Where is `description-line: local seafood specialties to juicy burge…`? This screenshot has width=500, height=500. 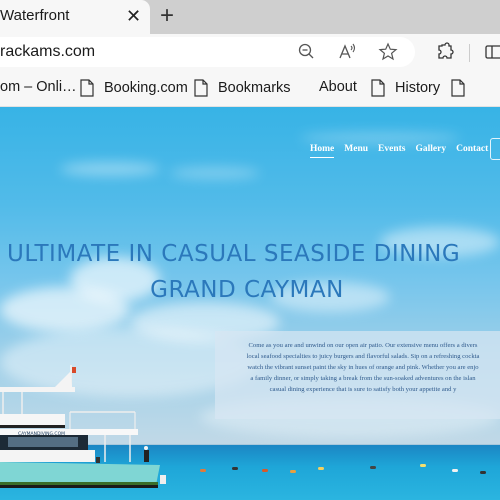
description-line: local seafood specialties to juicy burge… is located at coordinates (363, 356).